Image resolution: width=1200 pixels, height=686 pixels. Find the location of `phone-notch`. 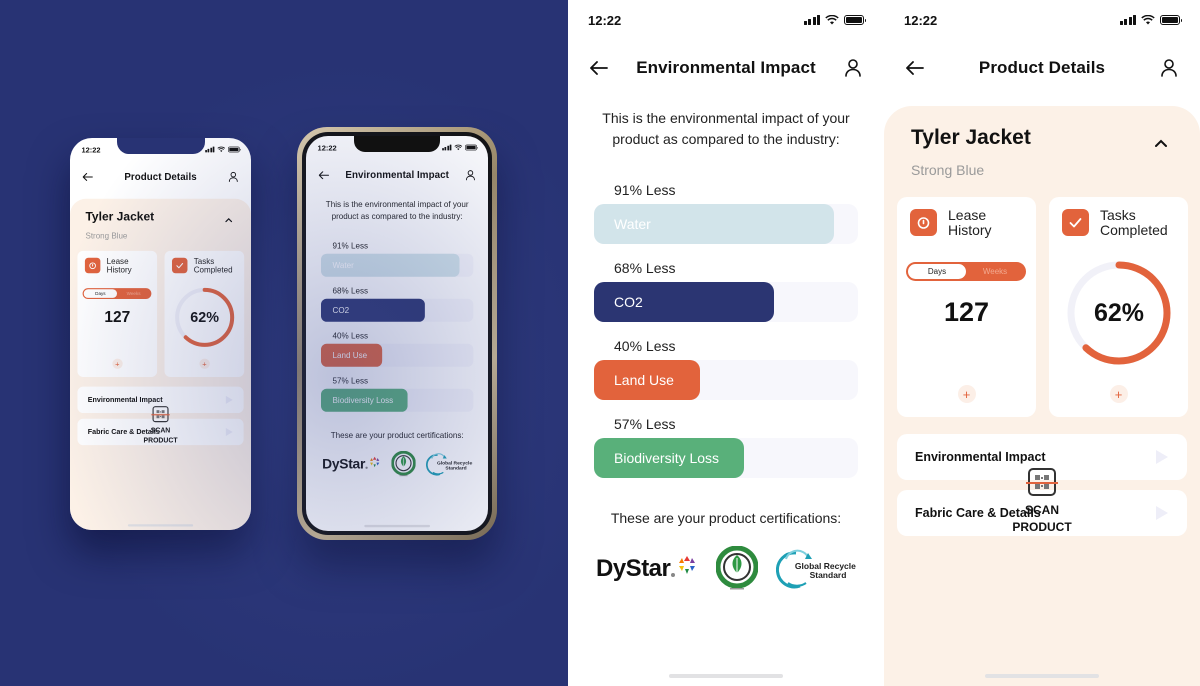

phone-notch is located at coordinates (397, 144).